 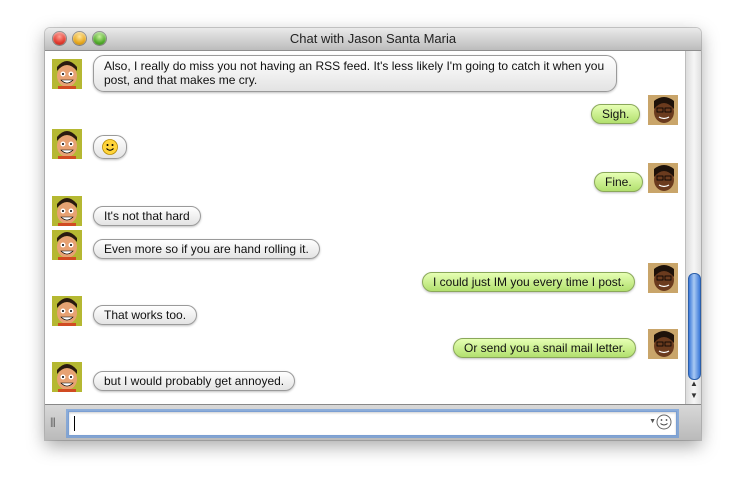 I want to click on message-bubble, so click(x=110, y=147).